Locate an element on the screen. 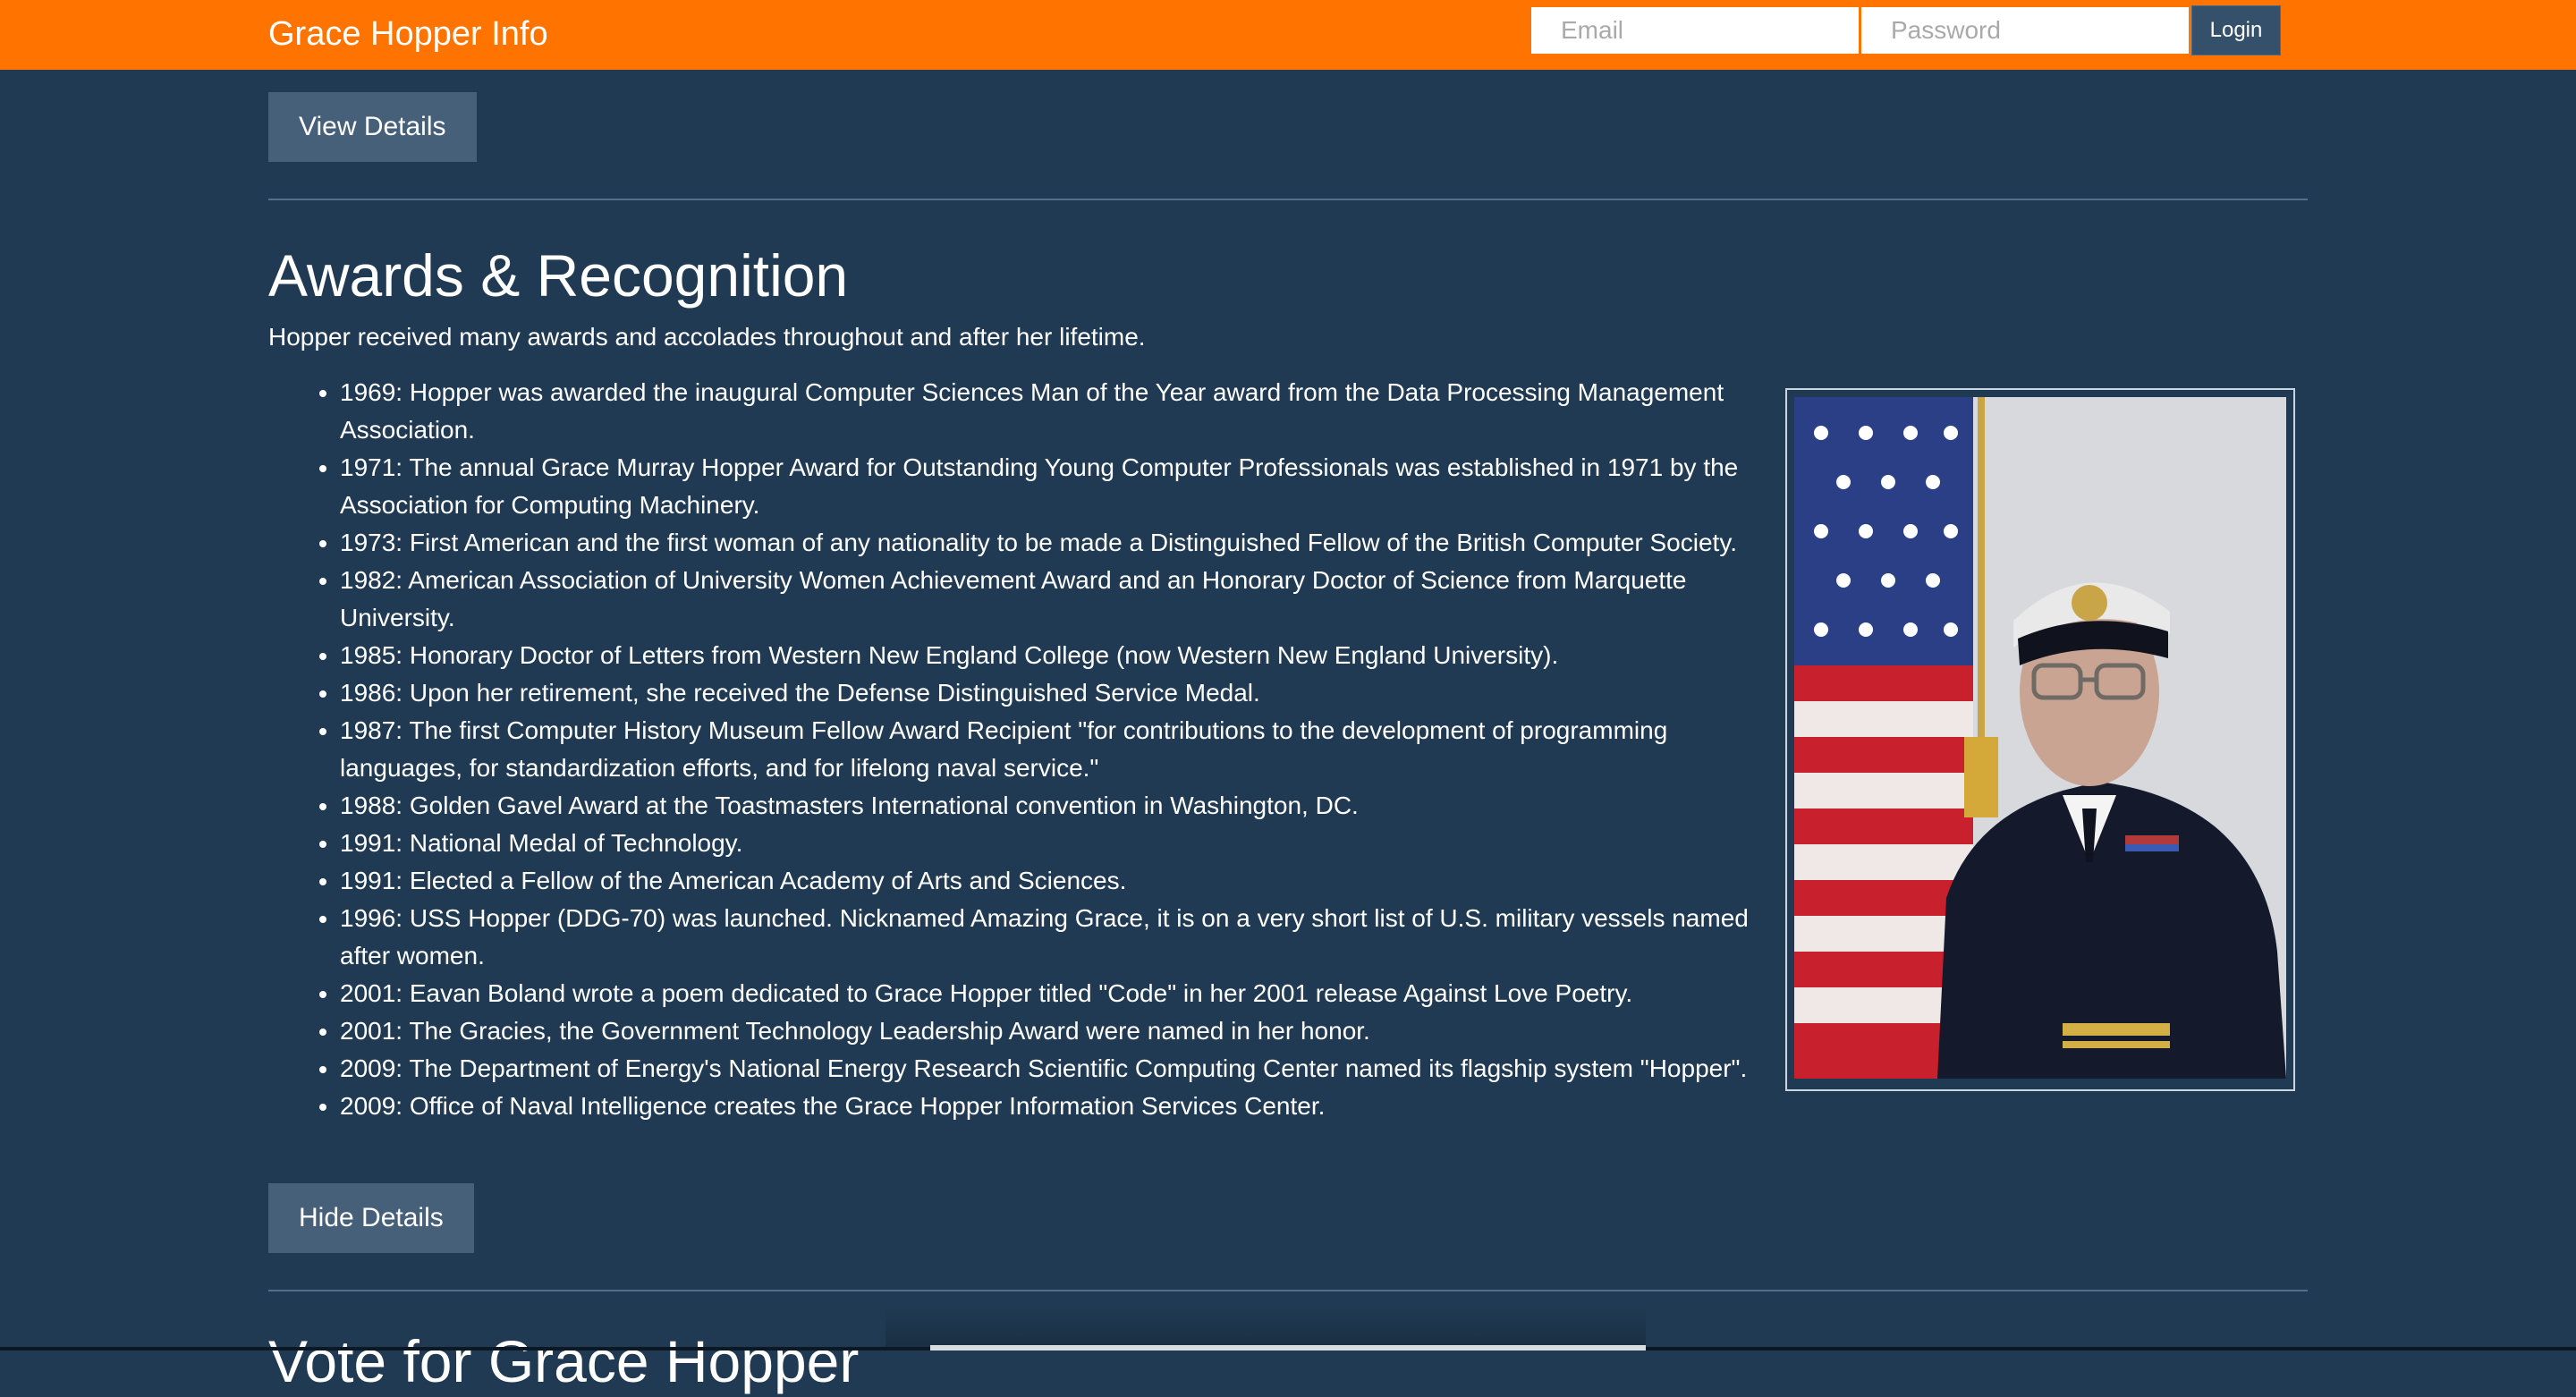 The height and width of the screenshot is (1397, 2576). email-input is located at coordinates (1695, 30).